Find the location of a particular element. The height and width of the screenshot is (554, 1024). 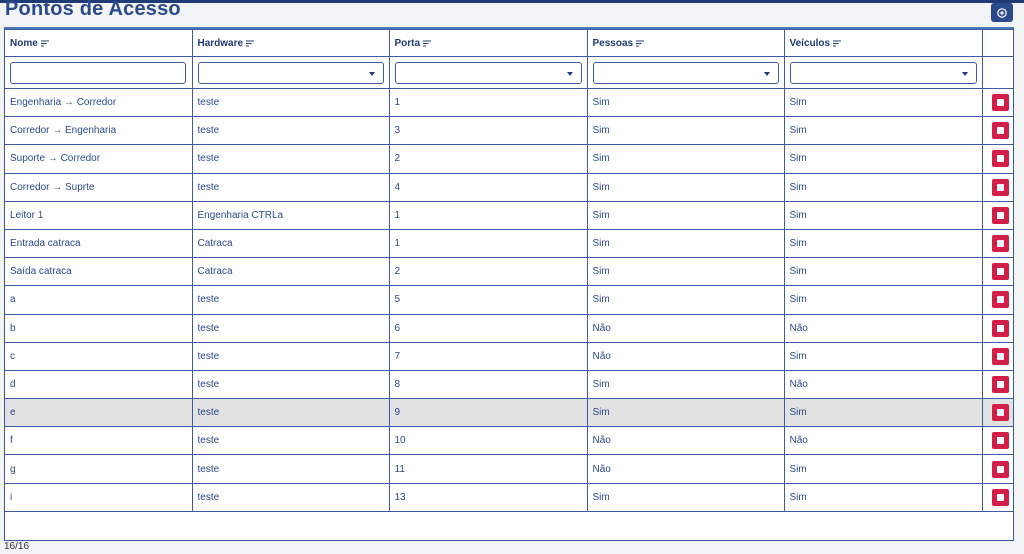

table-row: g teste 11 Não Sim is located at coordinates (509, 469).